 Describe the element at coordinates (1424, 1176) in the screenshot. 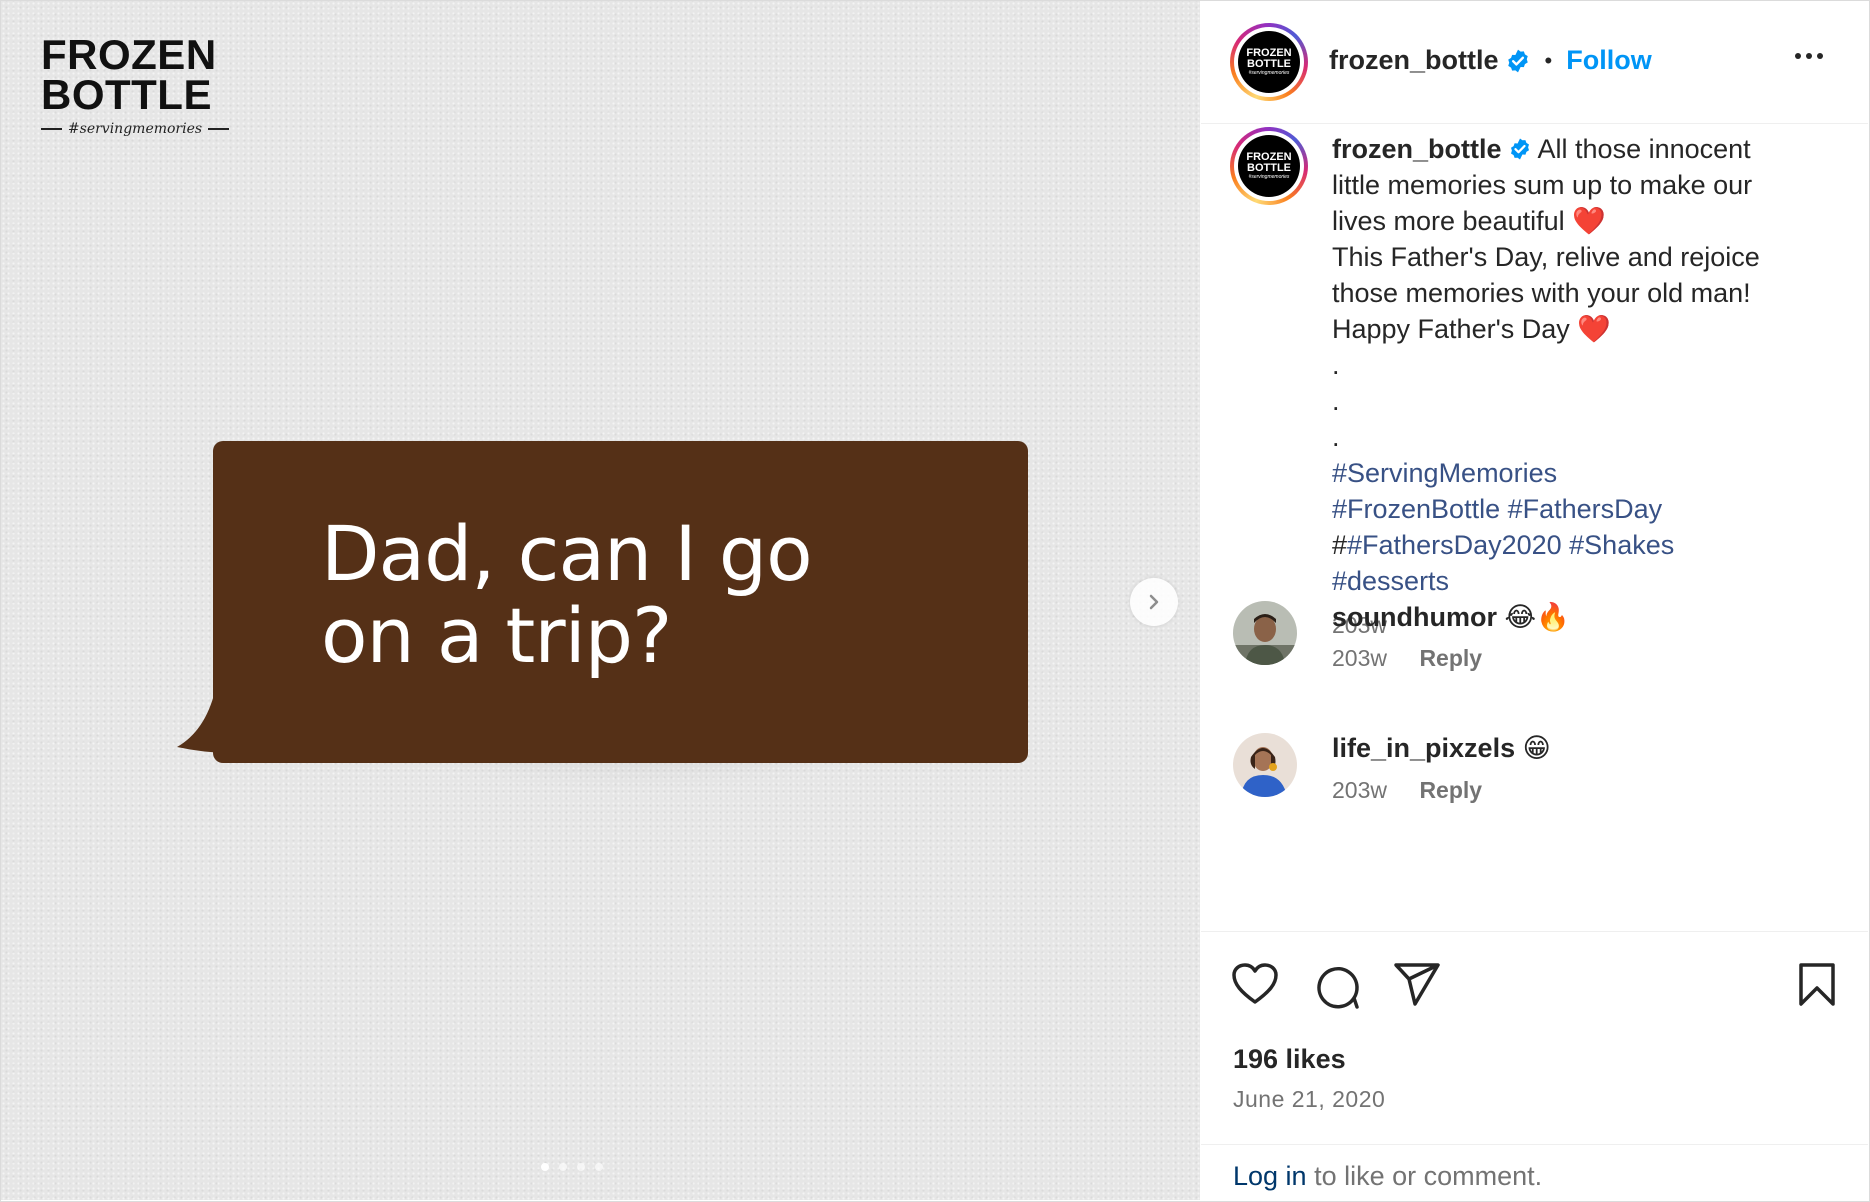

I see `login-suffix: to like or comment.` at that location.